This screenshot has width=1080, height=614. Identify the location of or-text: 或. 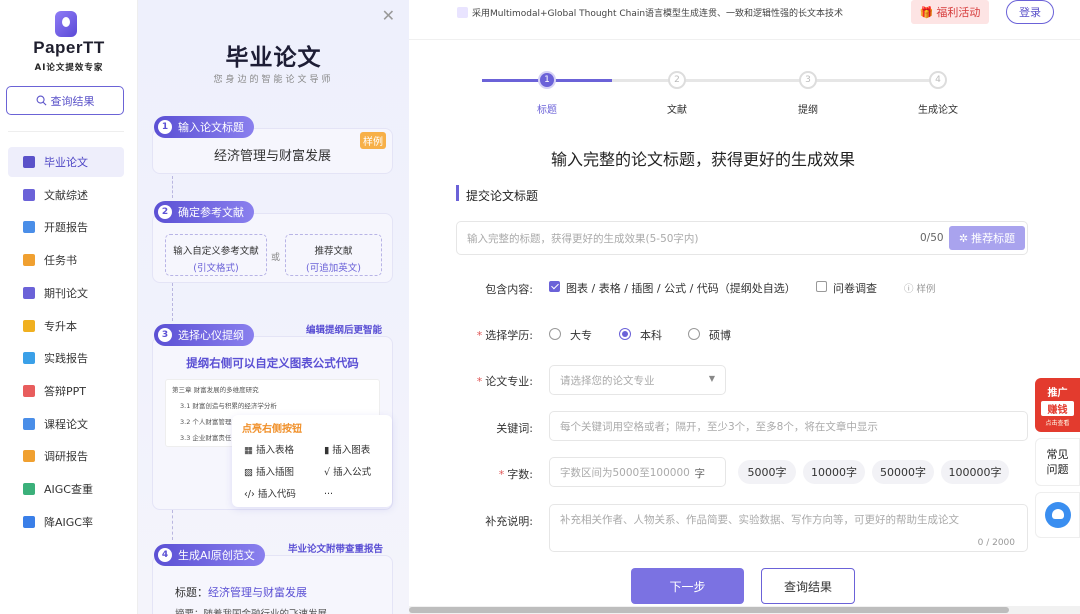
(276, 258).